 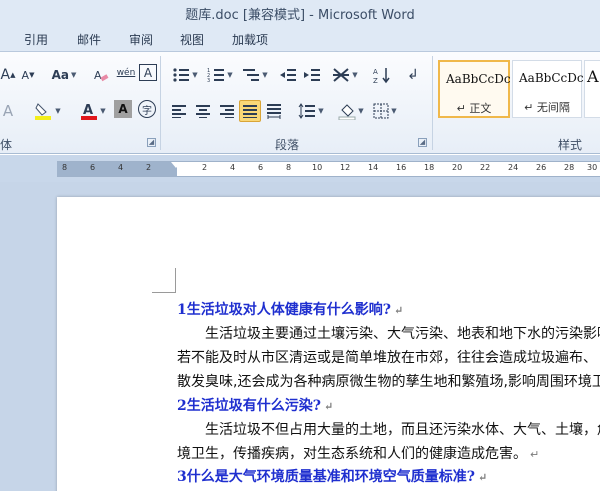 What do you see at coordinates (373, 167) in the screenshot?
I see `ruler-tick: 14` at bounding box center [373, 167].